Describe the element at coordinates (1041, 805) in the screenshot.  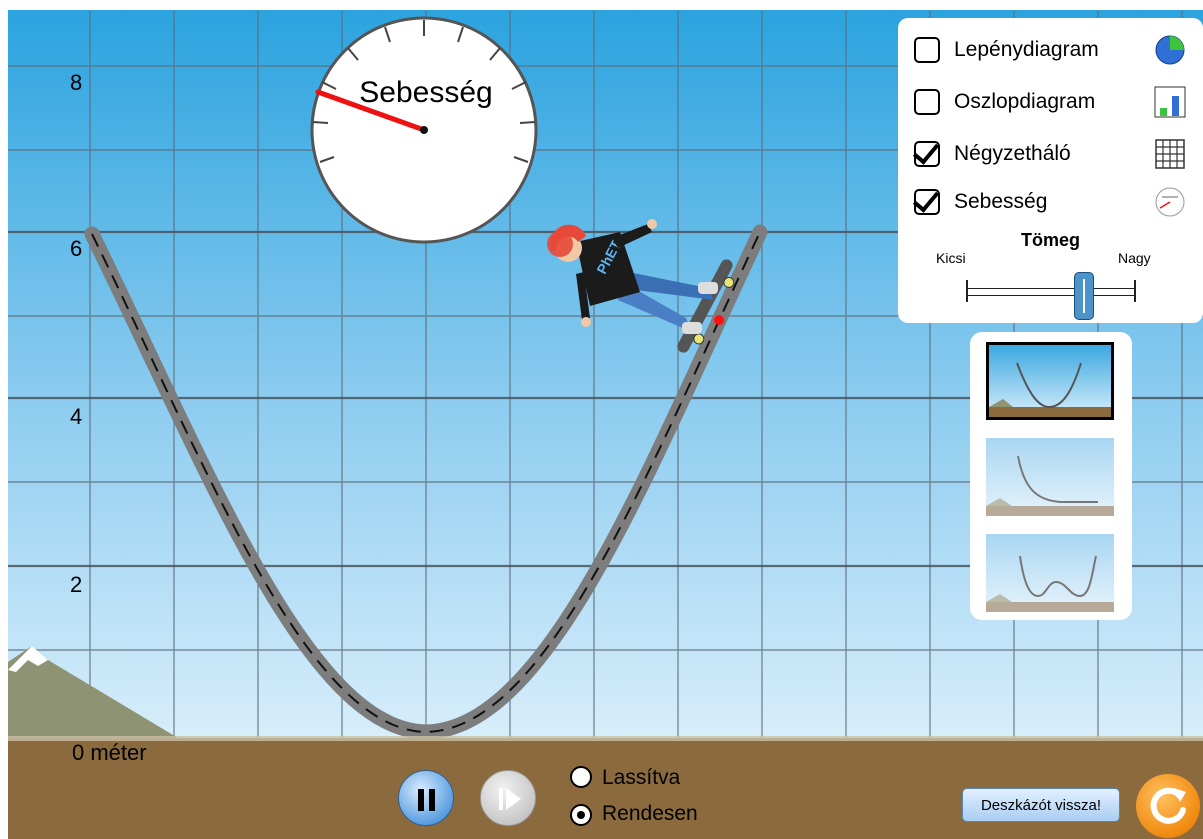
I see `return-skater-button: Deszkázót vissza!` at that location.